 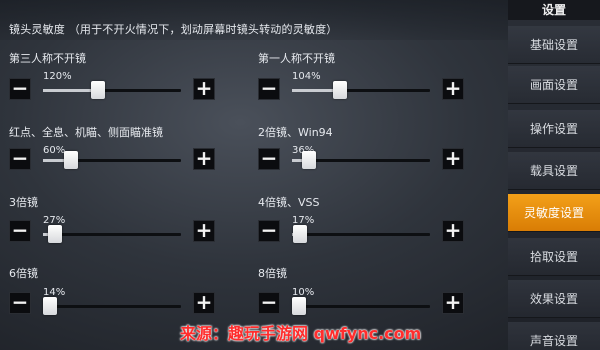 I want to click on slider-label-8x-scope: 8倍镜, so click(x=272, y=273).